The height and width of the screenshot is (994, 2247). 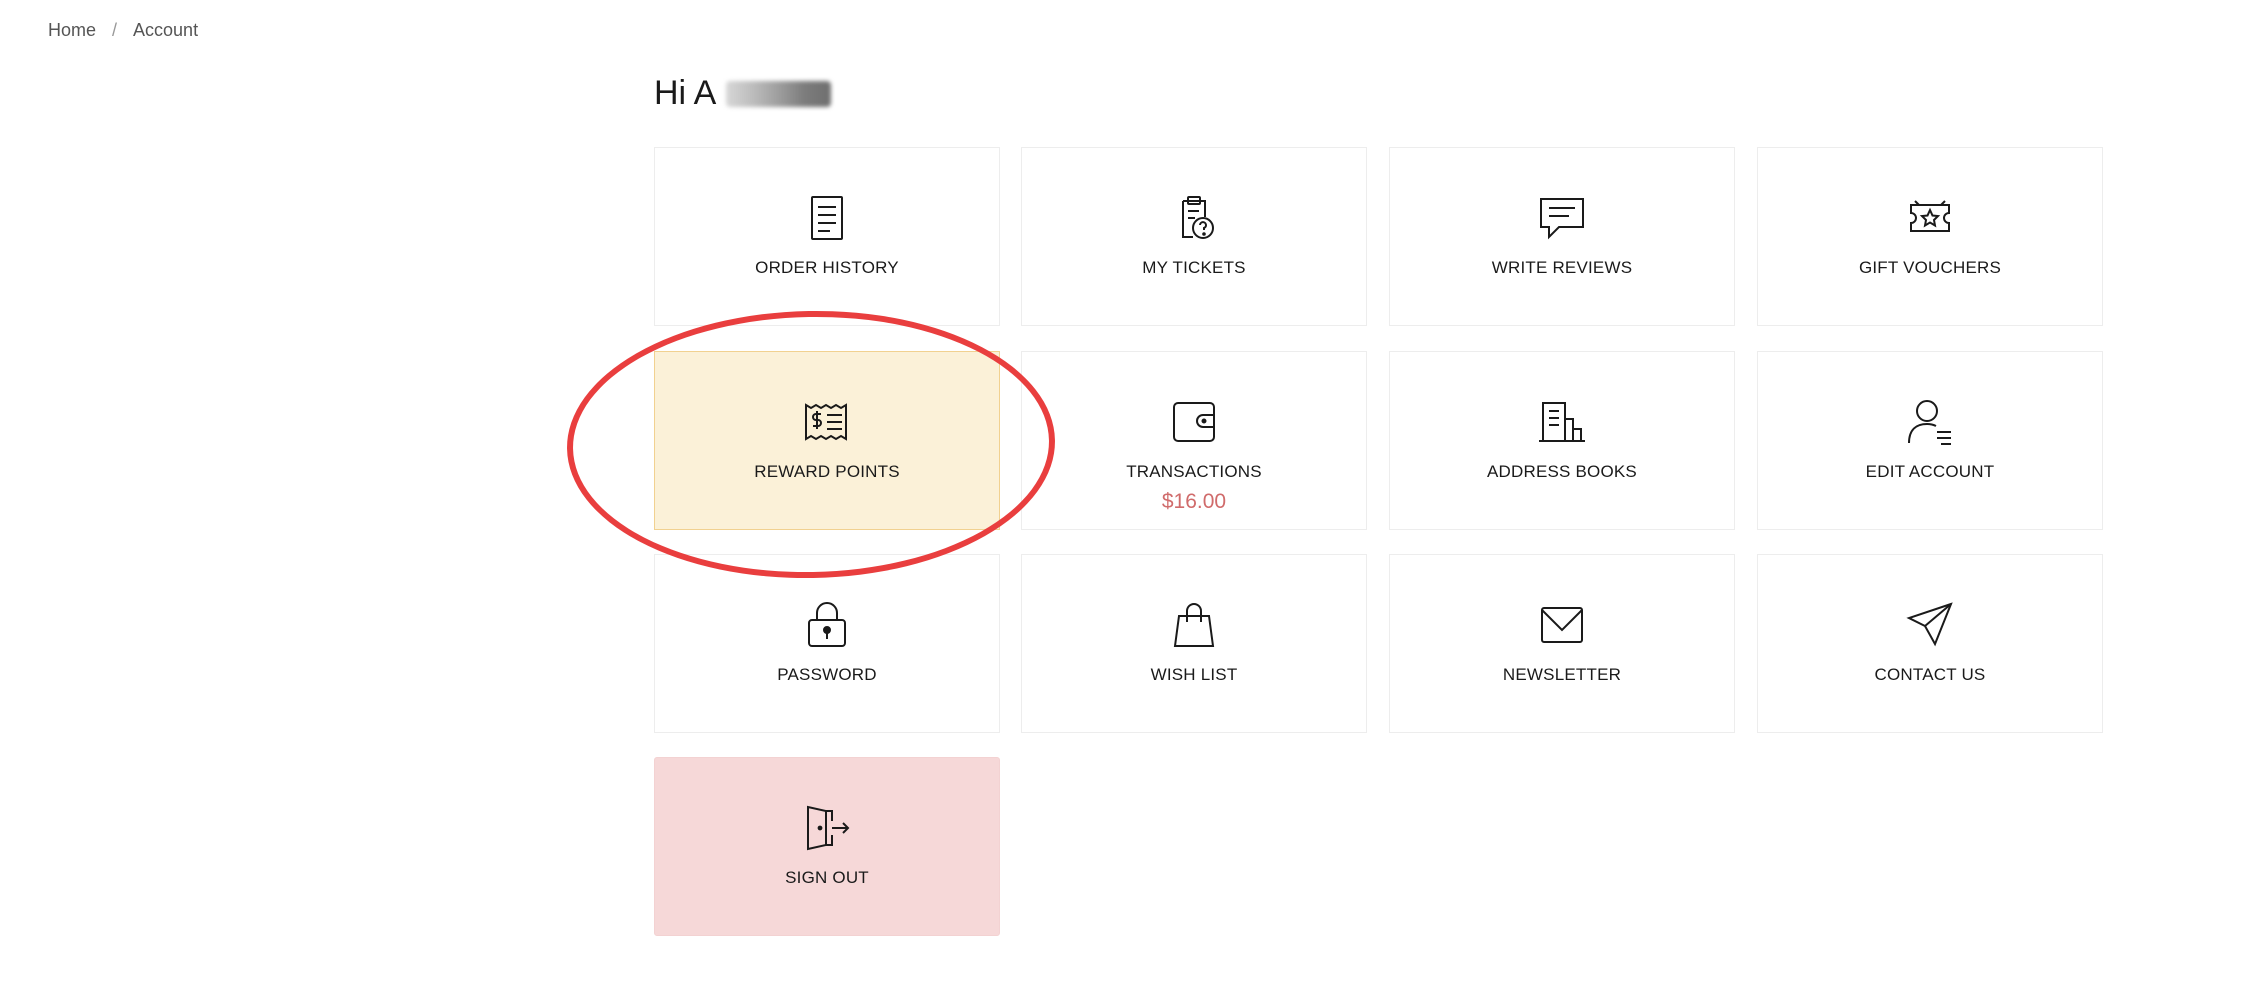 I want to click on exit-door-icon, so click(x=827, y=830).